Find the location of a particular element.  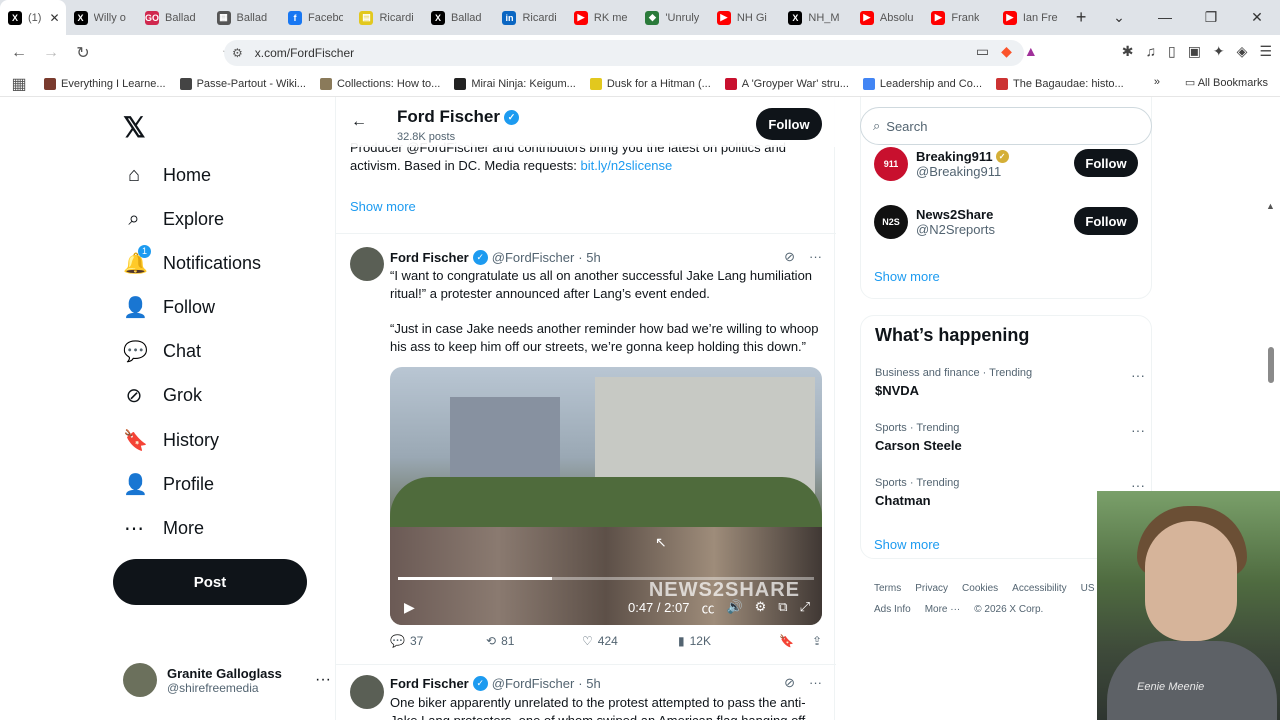

tweet-time: · 5h is located at coordinates (589, 257).